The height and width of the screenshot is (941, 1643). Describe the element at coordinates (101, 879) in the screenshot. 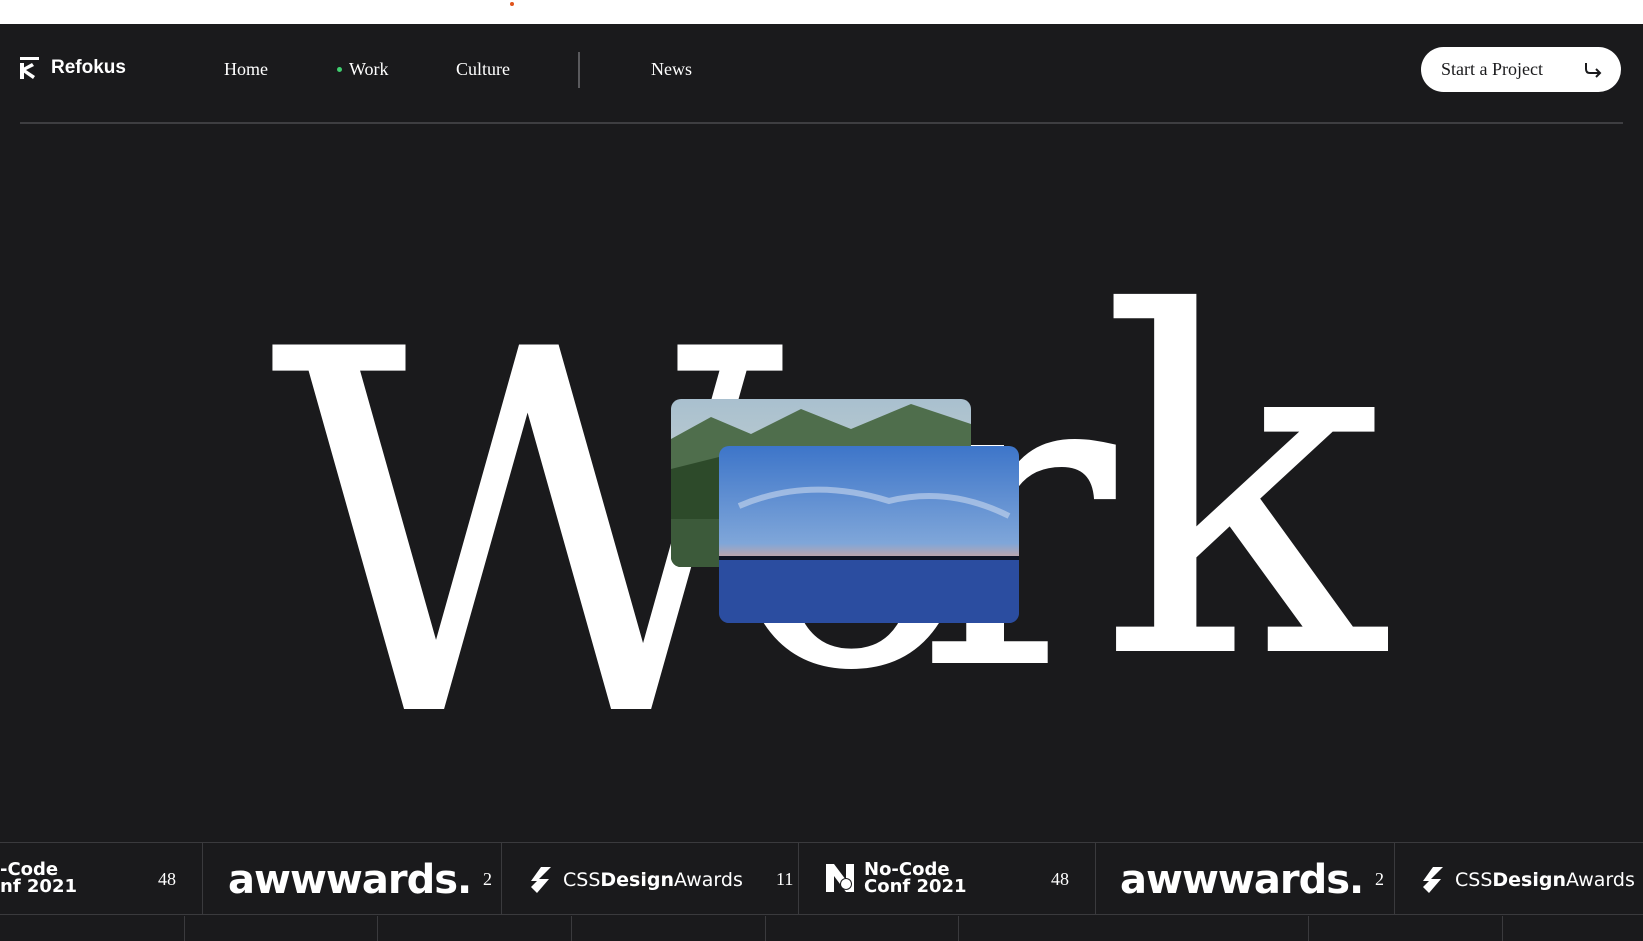

I see `award-cell-nocode-partial: -Code nf 2021 48` at that location.